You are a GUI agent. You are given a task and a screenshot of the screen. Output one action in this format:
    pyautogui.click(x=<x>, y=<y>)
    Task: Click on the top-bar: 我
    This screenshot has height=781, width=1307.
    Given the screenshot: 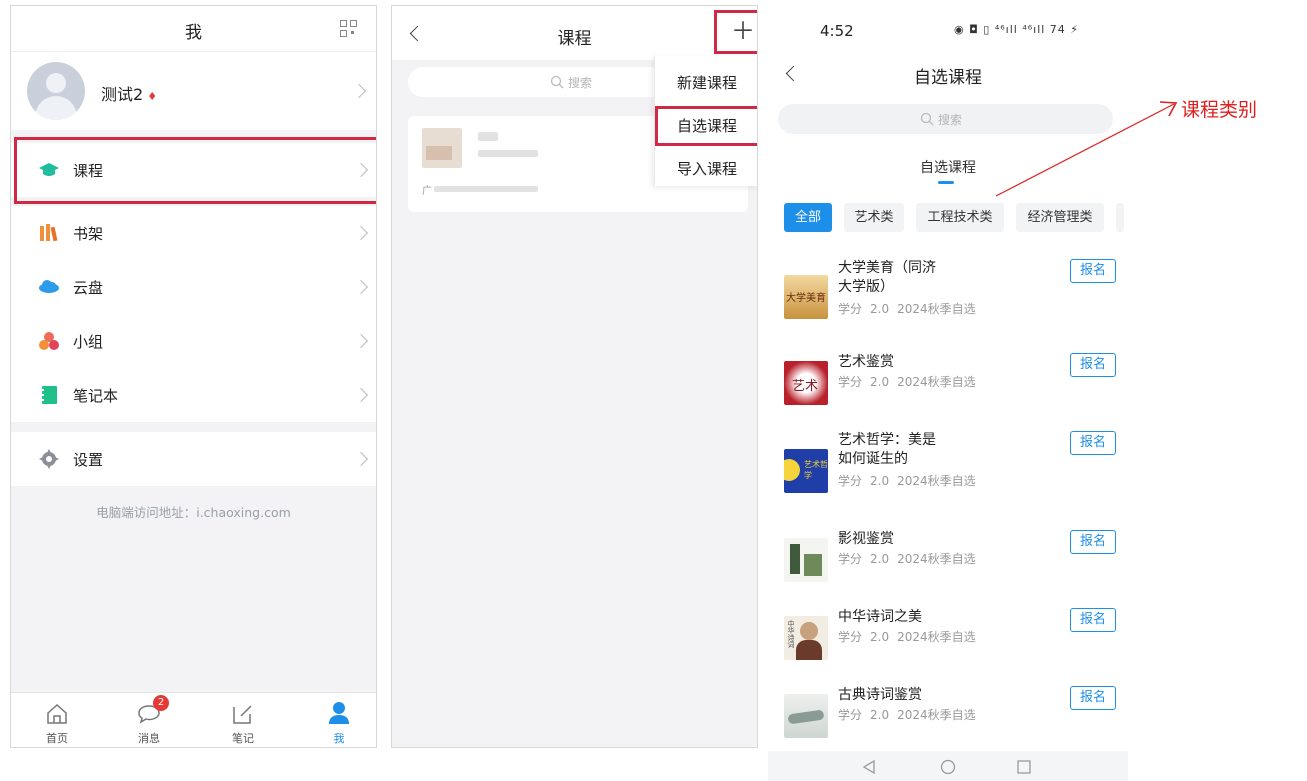 What is the action you would take?
    pyautogui.click(x=193, y=29)
    